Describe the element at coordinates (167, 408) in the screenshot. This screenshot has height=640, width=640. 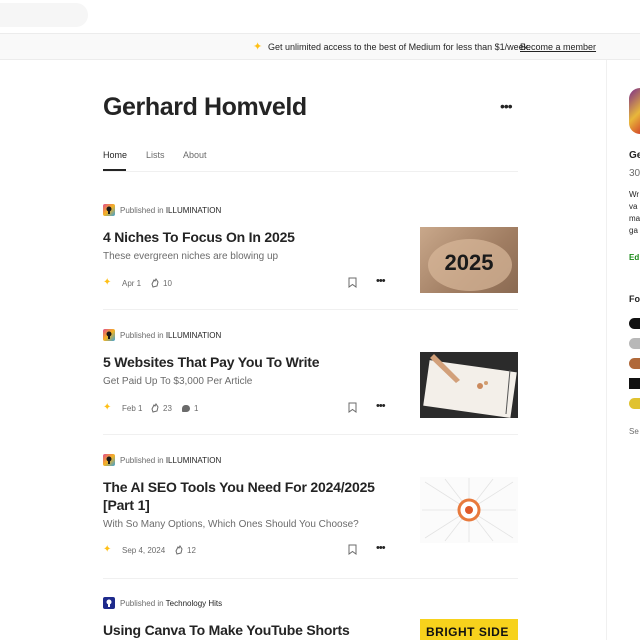
I see `clap-count: 23` at that location.